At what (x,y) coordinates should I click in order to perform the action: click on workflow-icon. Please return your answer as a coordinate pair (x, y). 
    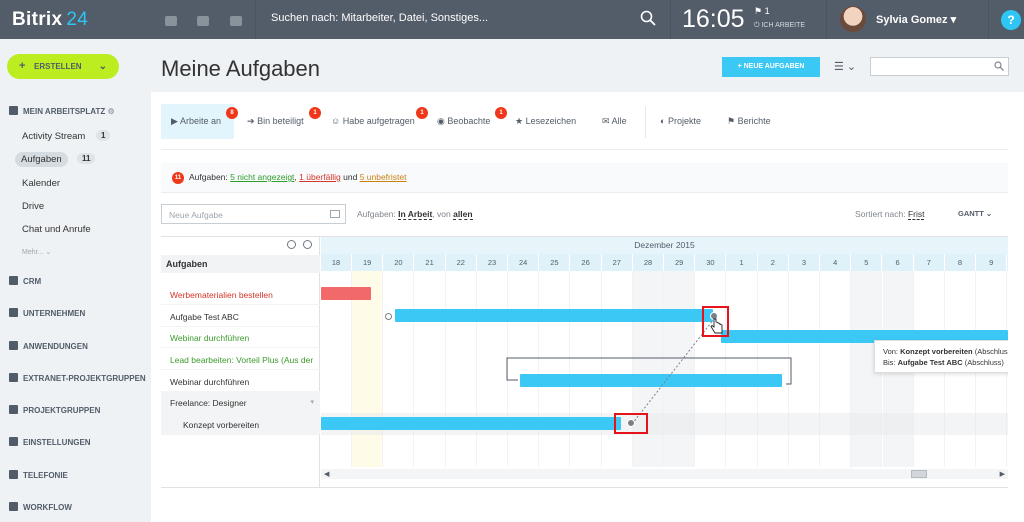
    Looking at the image, I should click on (13, 506).